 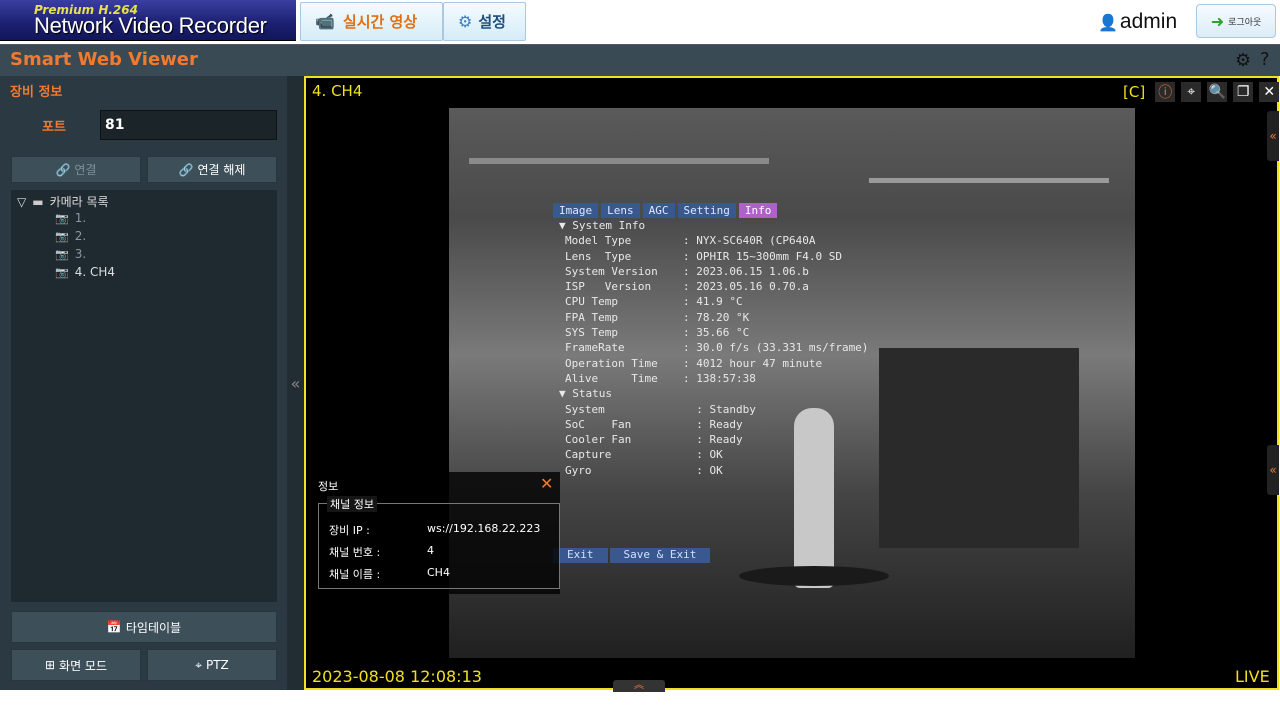 I want to click on osd-row: System : Standby, so click(x=801, y=409).